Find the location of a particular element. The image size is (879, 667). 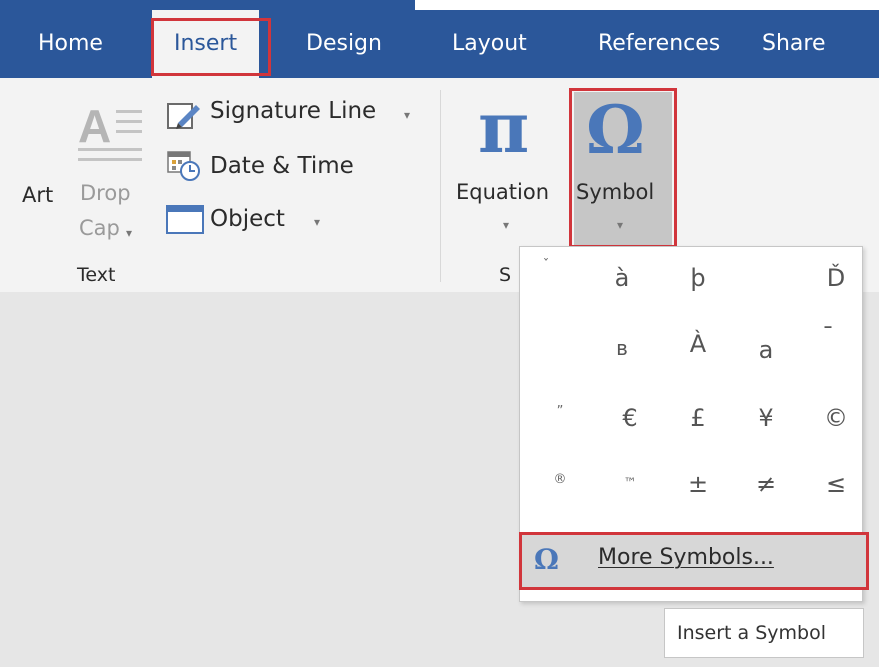

symbol-cell: ” is located at coordinates (560, 424).